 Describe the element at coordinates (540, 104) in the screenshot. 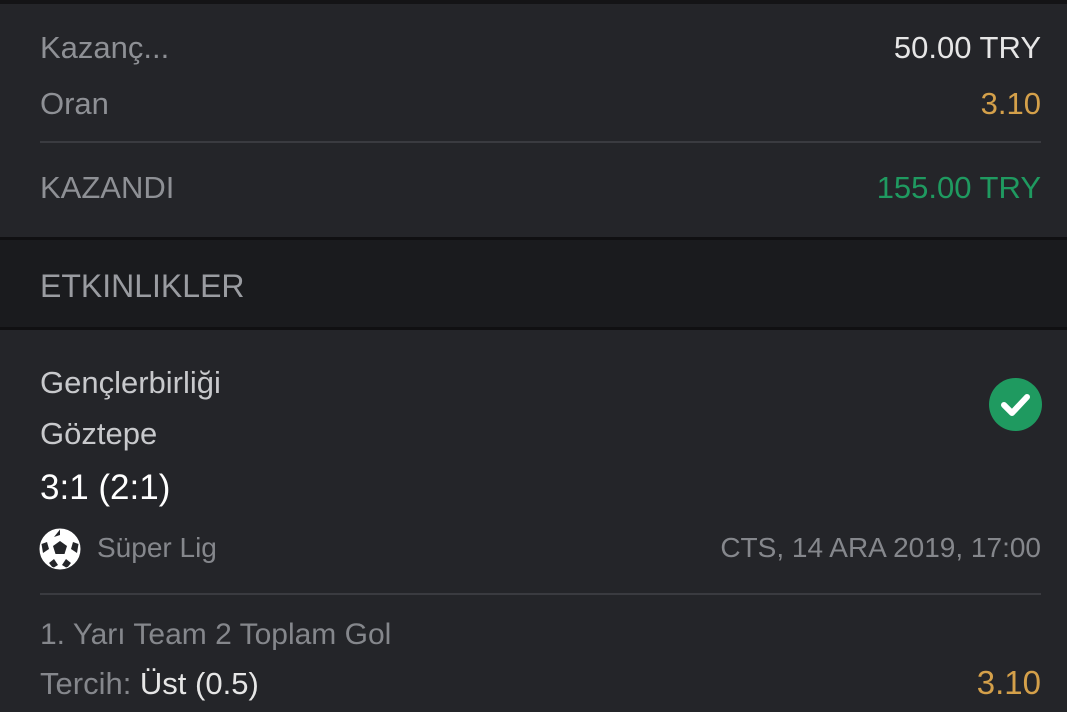

I see `odds-row: Oran 3.10` at that location.